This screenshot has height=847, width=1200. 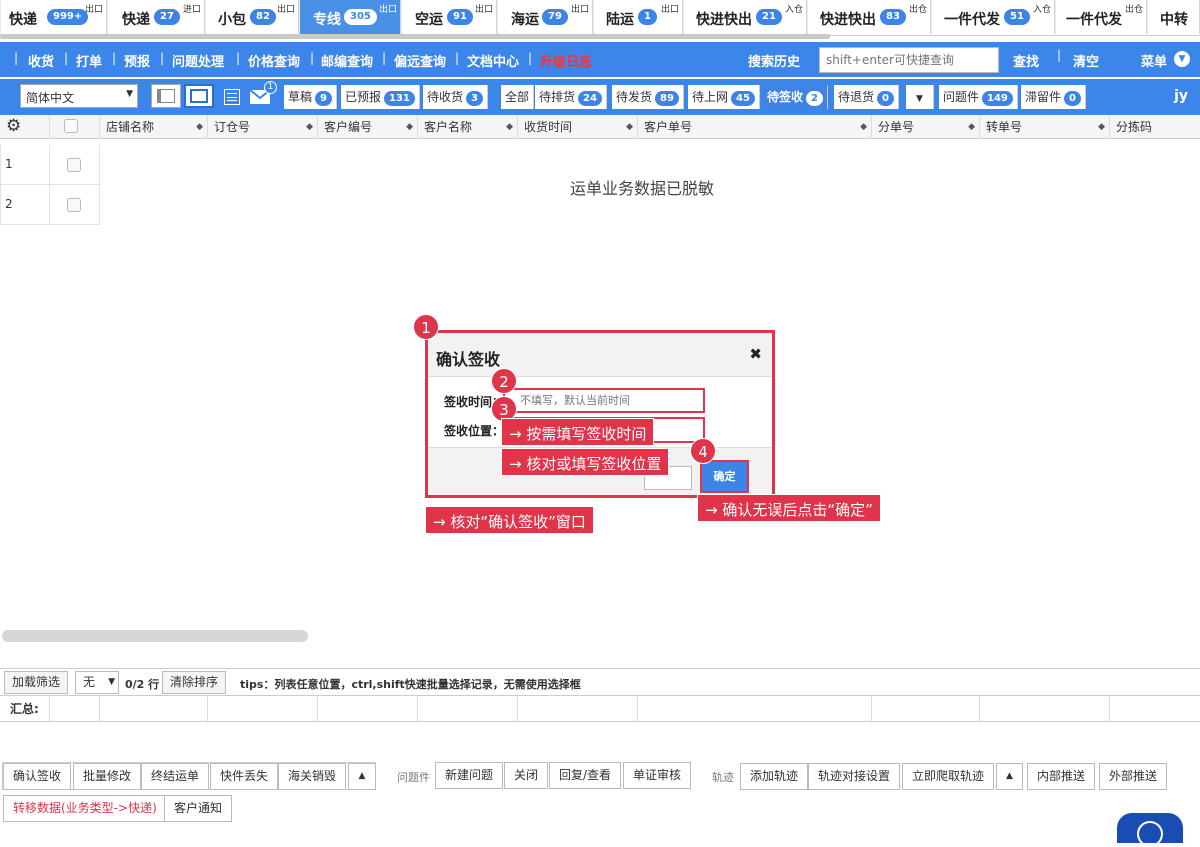 I want to click on tab-scrollbar, so click(x=415, y=36).